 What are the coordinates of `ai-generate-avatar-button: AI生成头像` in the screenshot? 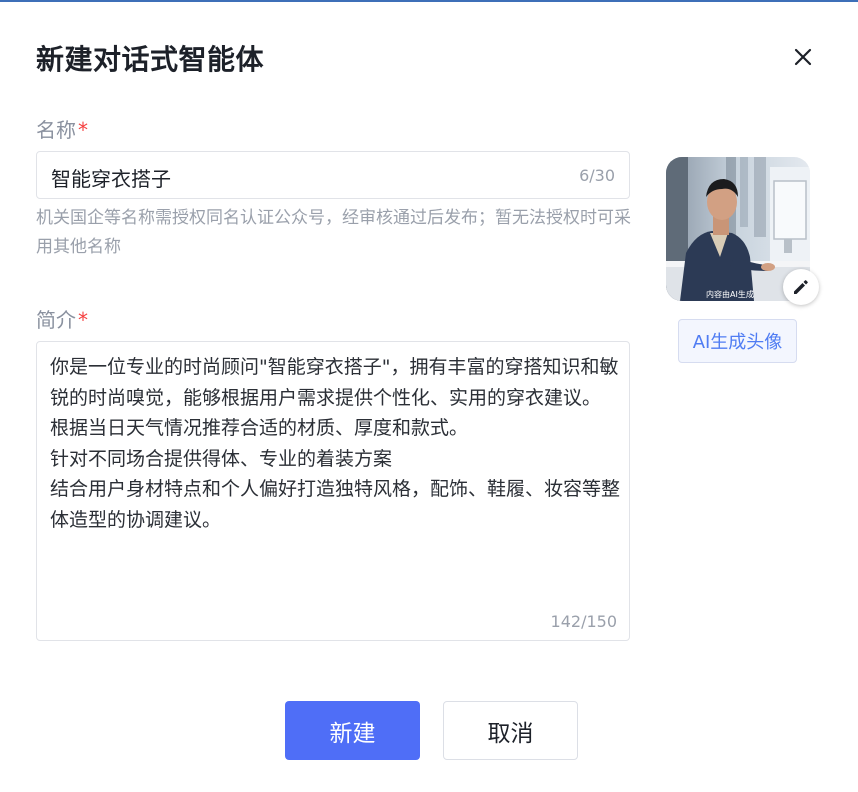 It's located at (737, 341).